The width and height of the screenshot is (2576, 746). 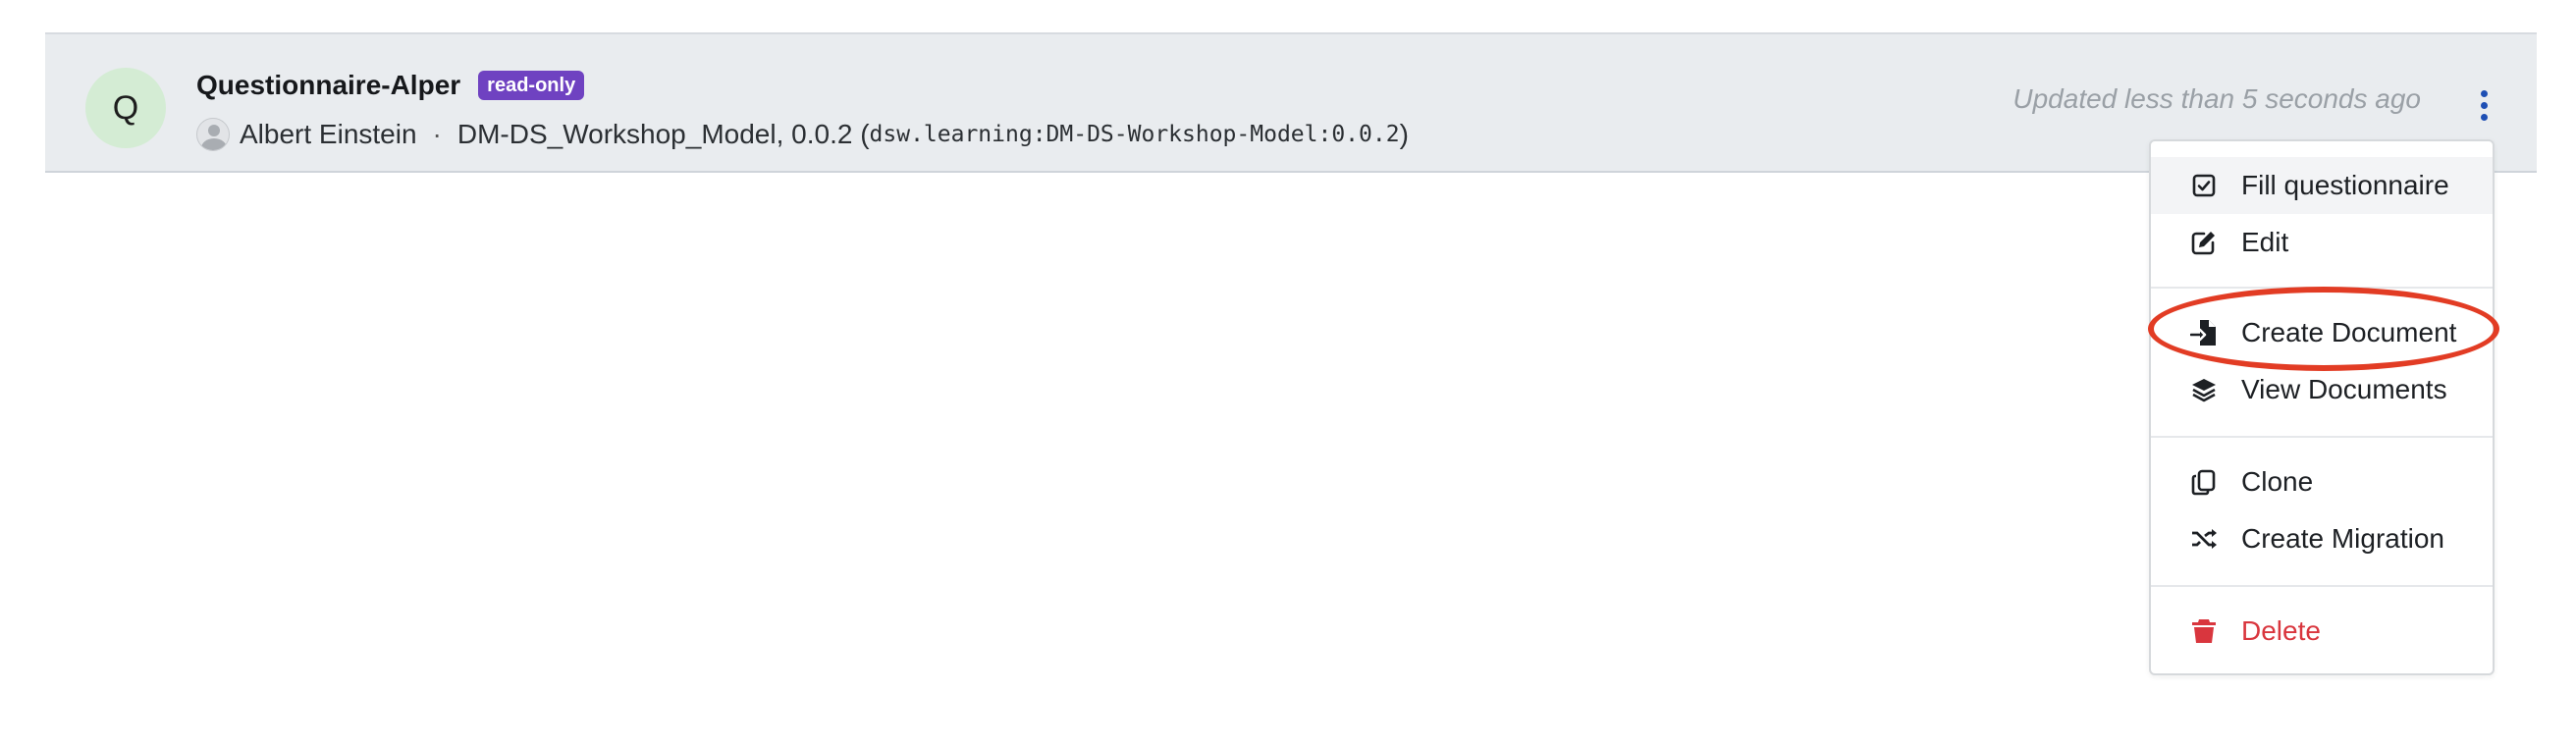 I want to click on menu-item-view-documents: View Documents, so click(x=2322, y=389).